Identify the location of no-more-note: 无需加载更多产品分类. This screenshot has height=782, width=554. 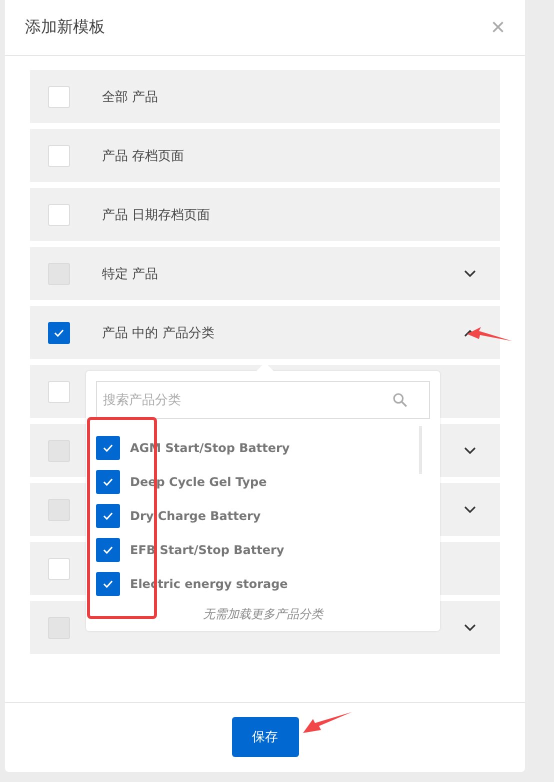
(263, 614).